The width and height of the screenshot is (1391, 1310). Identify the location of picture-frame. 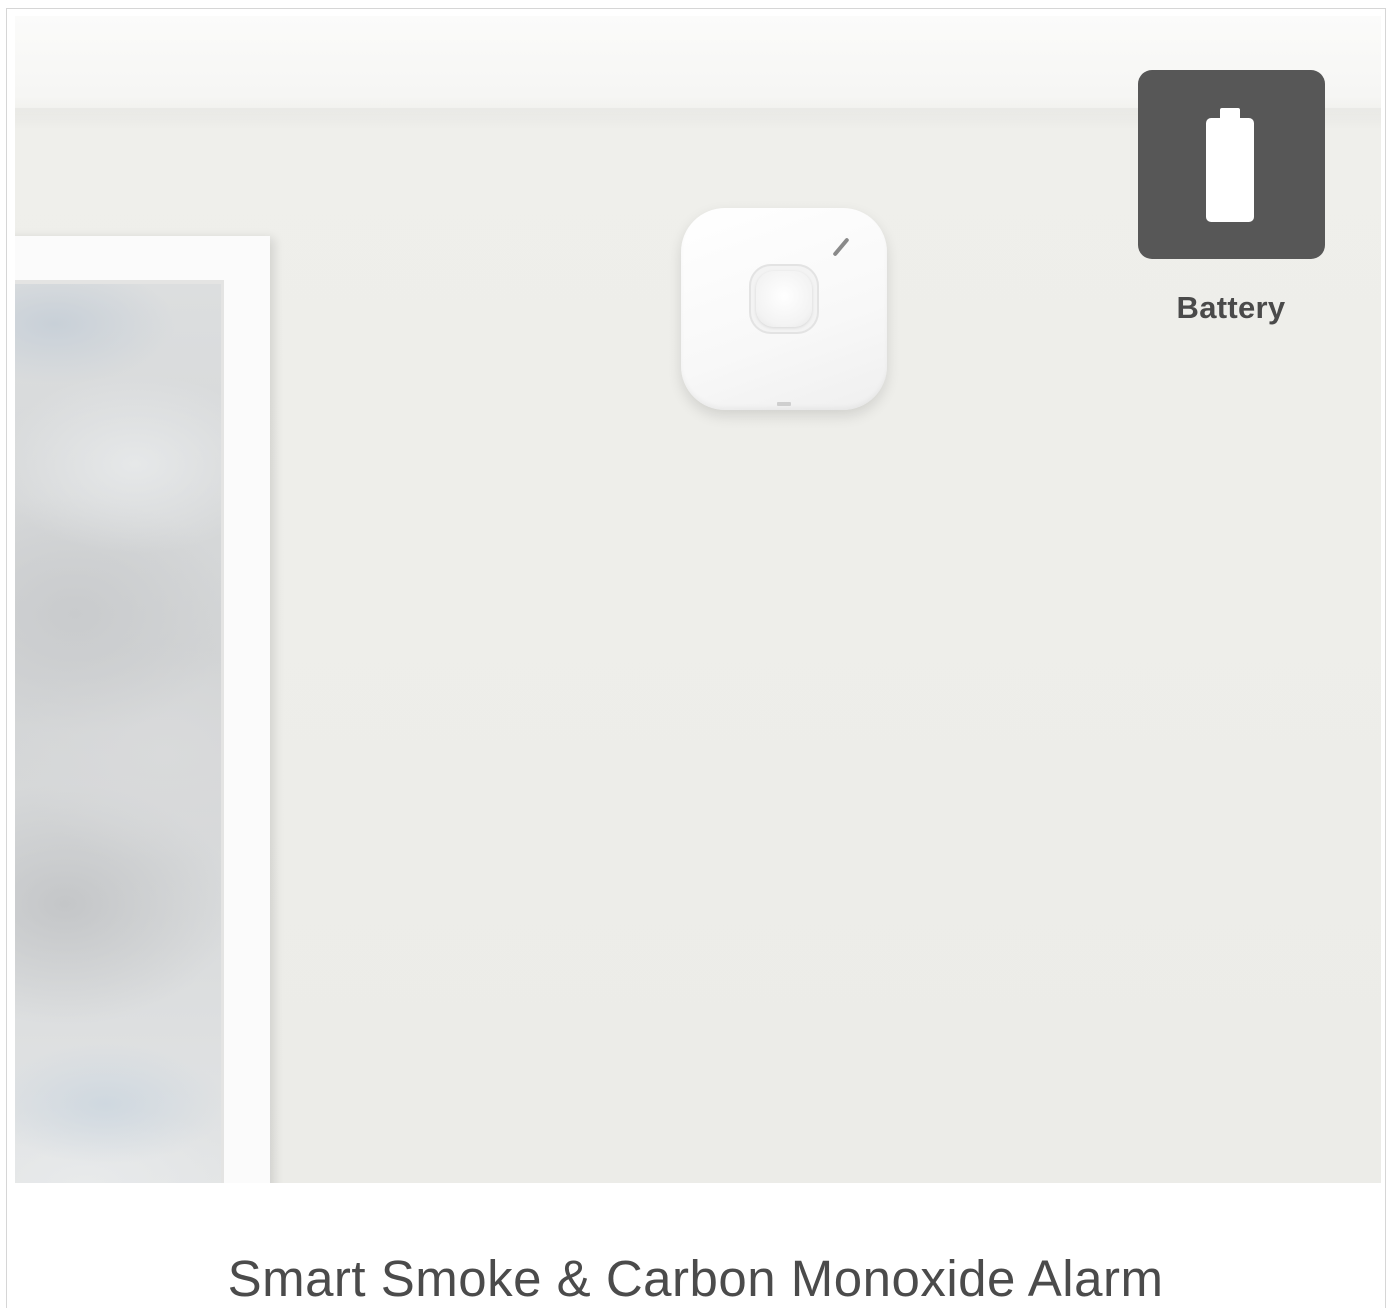
(142, 709).